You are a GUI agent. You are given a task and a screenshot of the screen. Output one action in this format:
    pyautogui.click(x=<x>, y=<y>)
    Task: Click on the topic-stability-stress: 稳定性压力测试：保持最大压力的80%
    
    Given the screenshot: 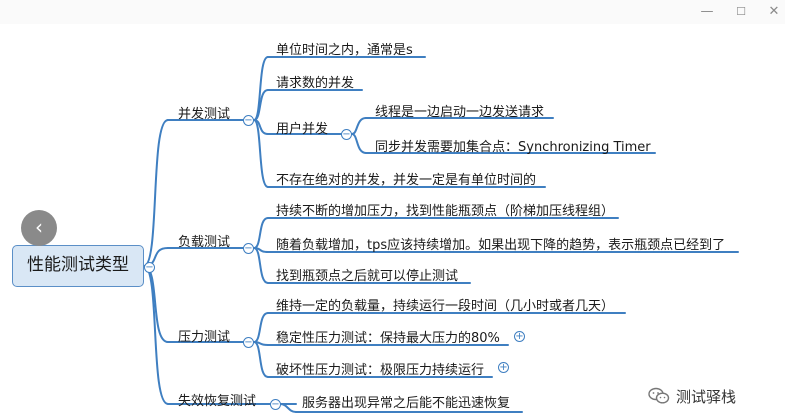 What is the action you would take?
    pyautogui.click(x=388, y=336)
    